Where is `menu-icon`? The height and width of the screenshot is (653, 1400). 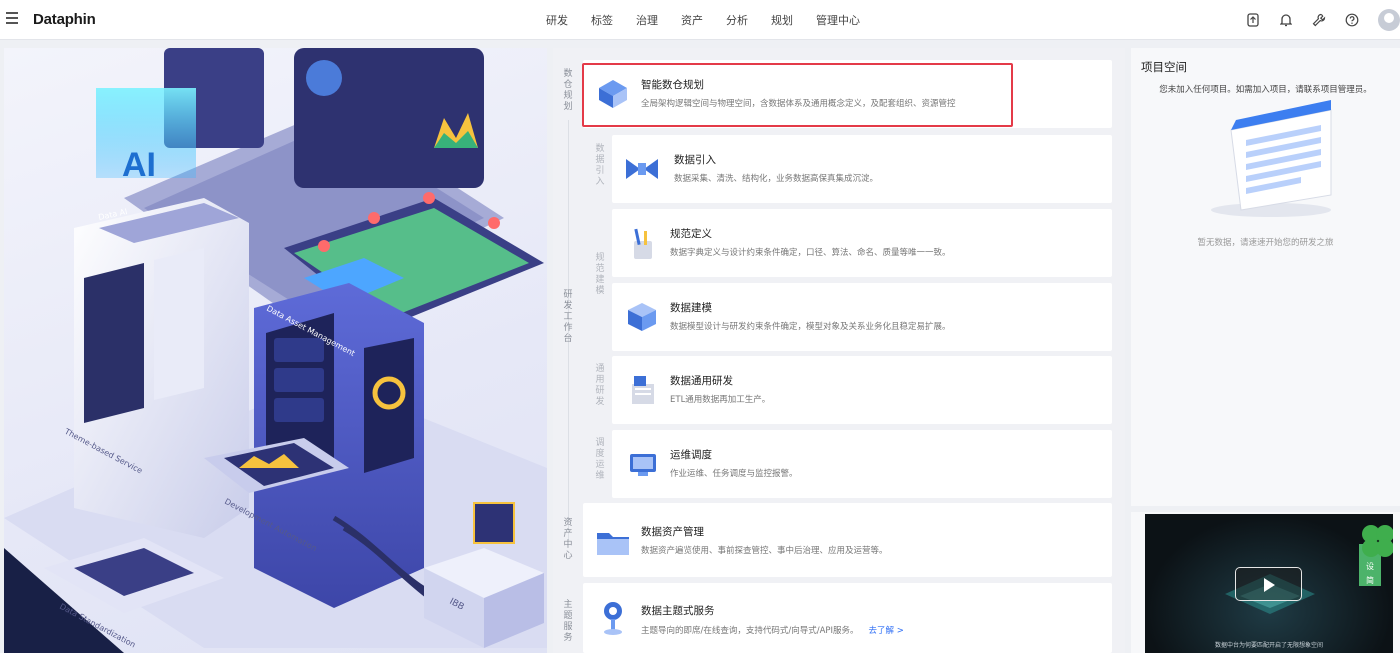
menu-icon is located at coordinates (12, 18).